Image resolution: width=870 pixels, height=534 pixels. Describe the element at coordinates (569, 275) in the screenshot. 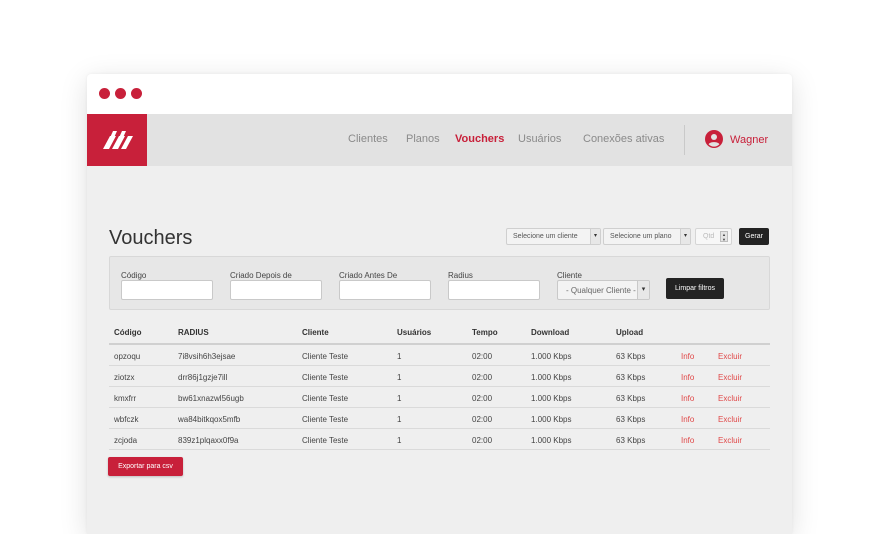

I see `cliente-label: Cliente` at that location.